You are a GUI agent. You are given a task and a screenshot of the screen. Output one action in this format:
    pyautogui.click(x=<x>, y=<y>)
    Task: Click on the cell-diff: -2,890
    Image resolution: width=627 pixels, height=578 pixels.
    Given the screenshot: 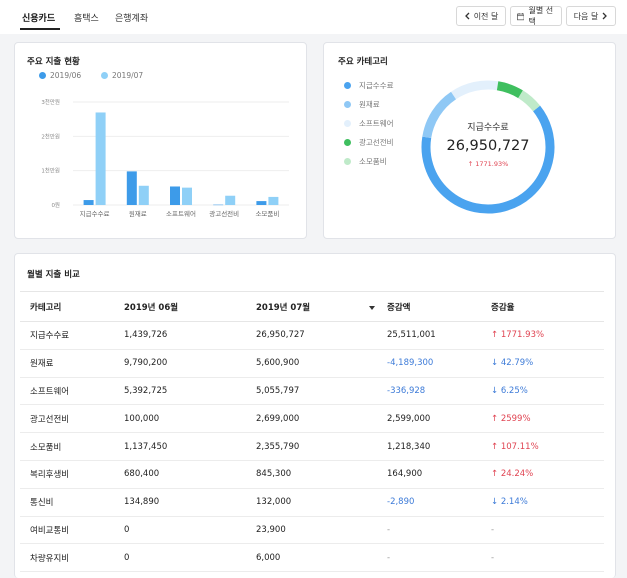 What is the action you would take?
    pyautogui.click(x=439, y=502)
    